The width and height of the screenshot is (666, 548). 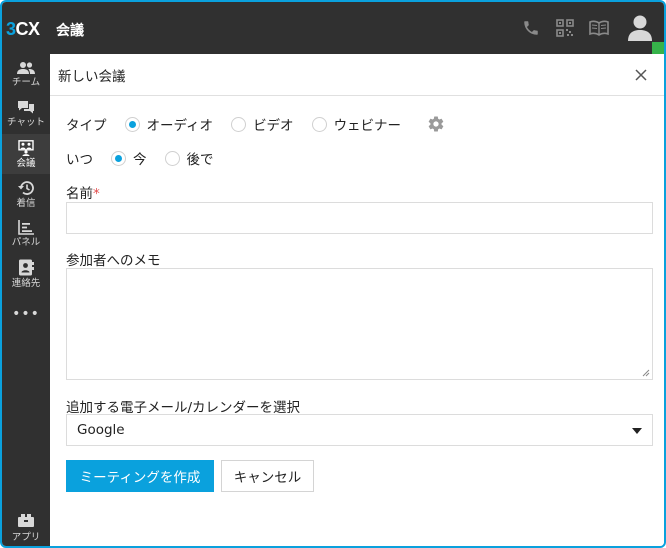 I want to click on when-row: いつ 今 後で, so click(x=140, y=158).